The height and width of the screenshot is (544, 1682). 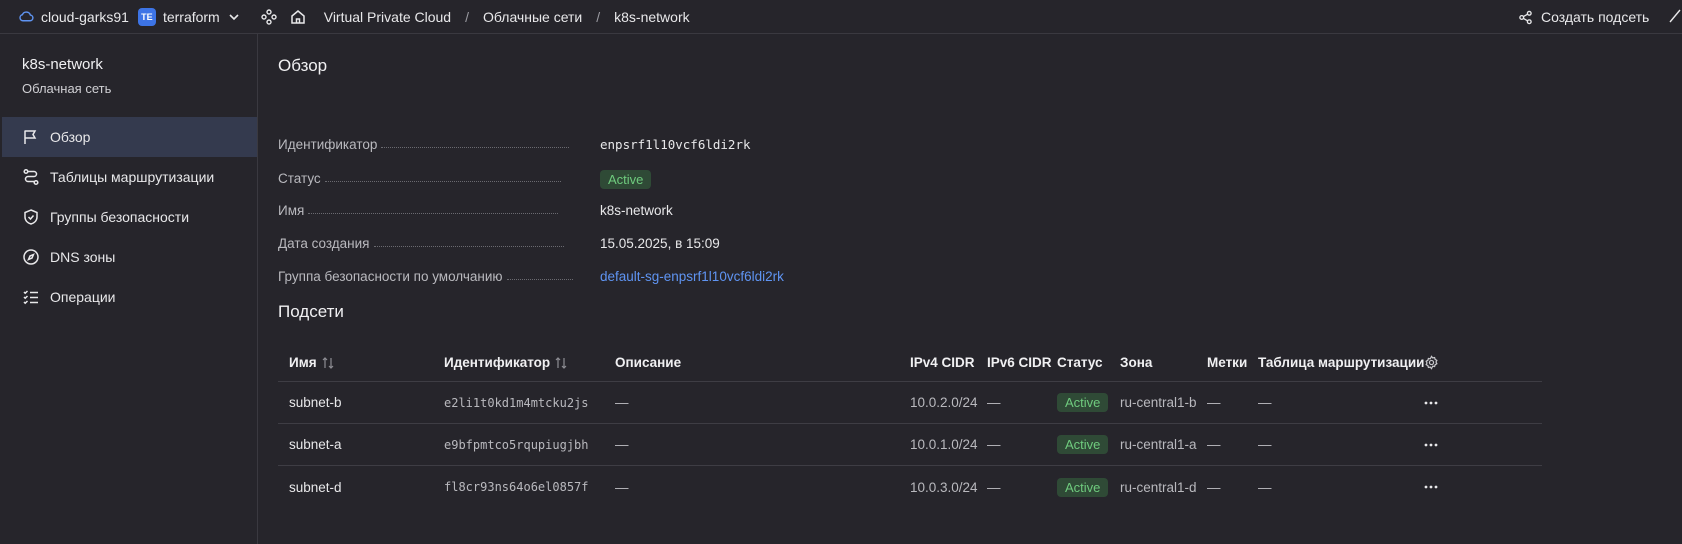 What do you see at coordinates (315, 444) in the screenshot?
I see `subnet-name: subnet-a` at bounding box center [315, 444].